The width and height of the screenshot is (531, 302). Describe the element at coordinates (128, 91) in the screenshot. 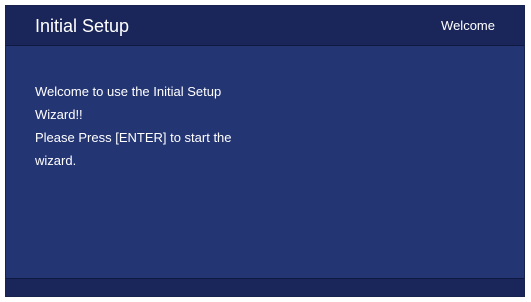

I see `welcome-message-line-1: Welcome to use the Initial Setup` at that location.